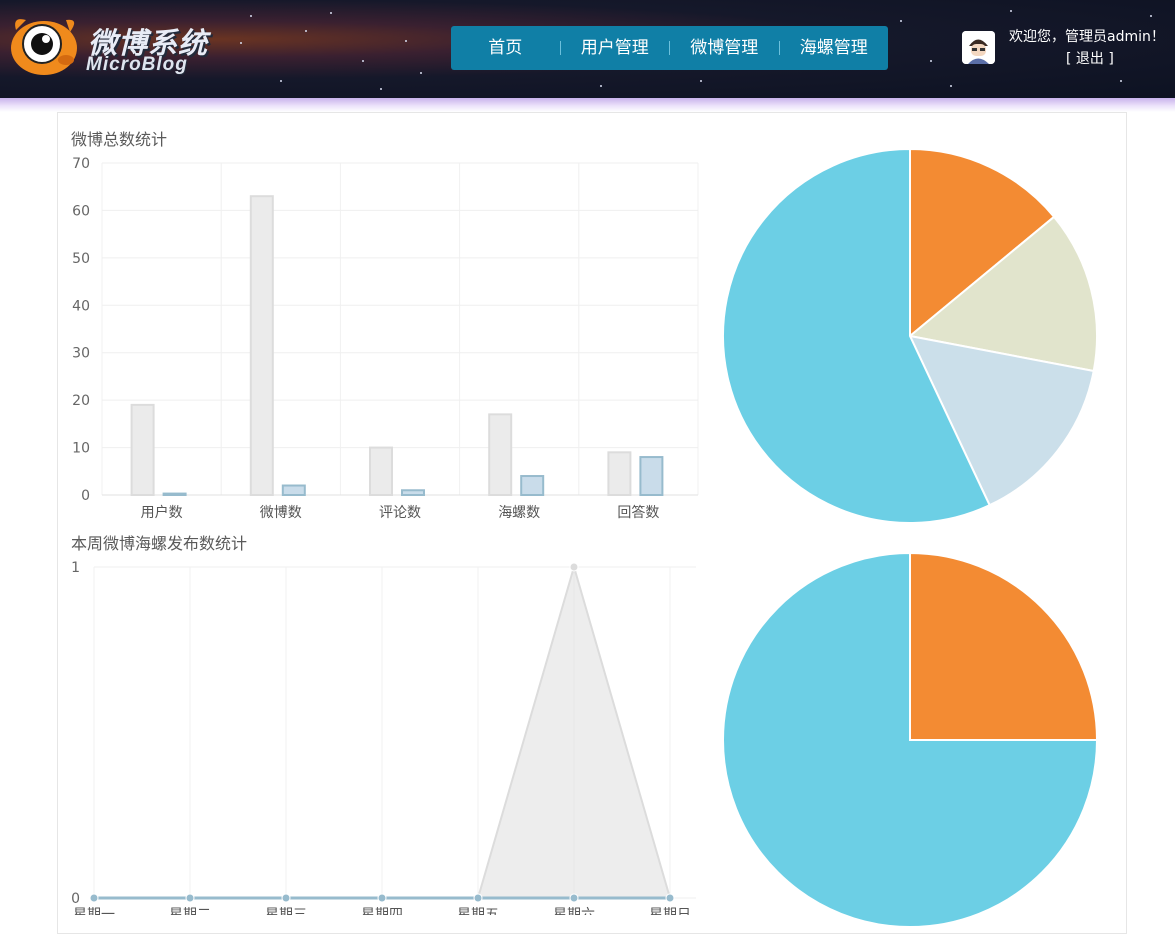 Image resolution: width=1175 pixels, height=941 pixels. Describe the element at coordinates (81, 401) in the screenshot. I see `y-tick-label: 20` at that location.